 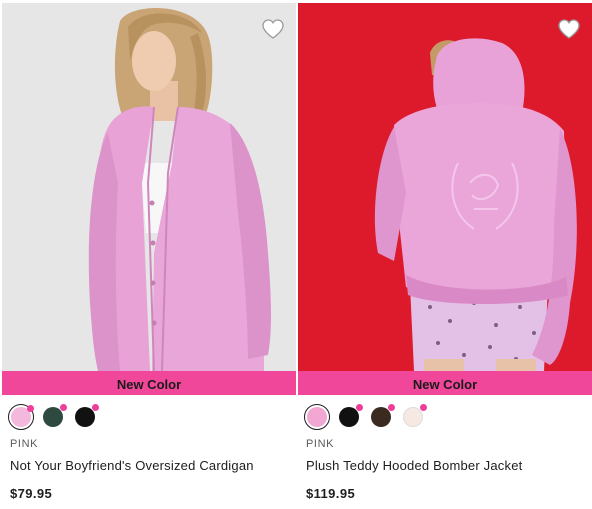 What do you see at coordinates (413, 417) in the screenshot?
I see `swatch-cream-print` at bounding box center [413, 417].